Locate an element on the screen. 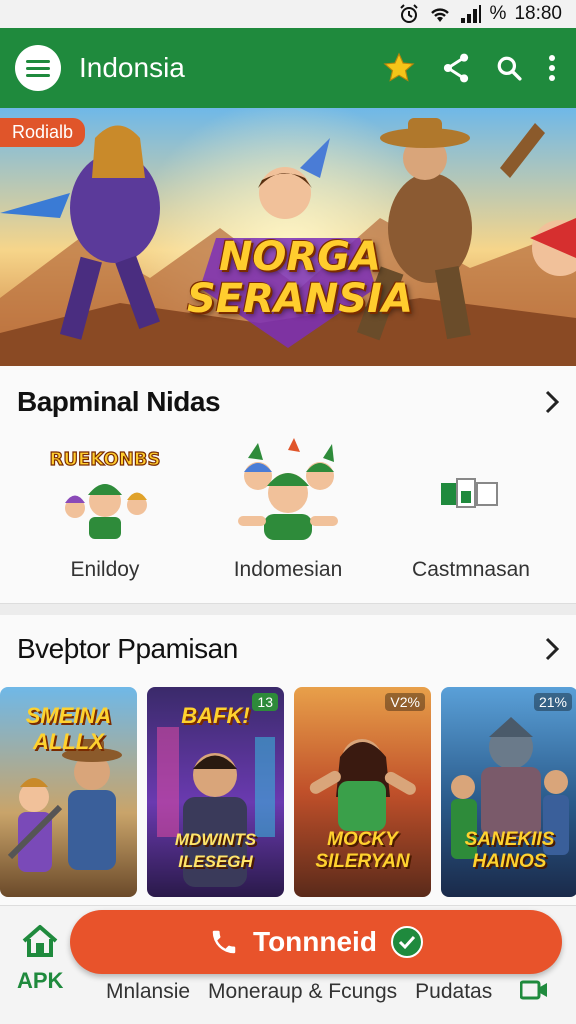 The width and height of the screenshot is (576, 1024). wifi-icon is located at coordinates (440, 14).